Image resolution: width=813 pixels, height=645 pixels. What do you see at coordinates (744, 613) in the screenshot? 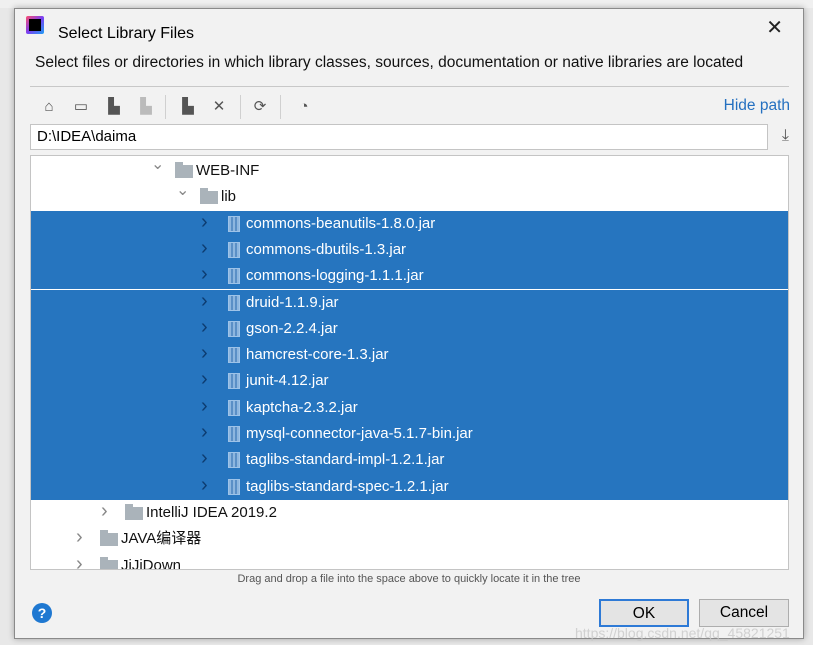
I see `cancel-button: Cancel` at bounding box center [744, 613].